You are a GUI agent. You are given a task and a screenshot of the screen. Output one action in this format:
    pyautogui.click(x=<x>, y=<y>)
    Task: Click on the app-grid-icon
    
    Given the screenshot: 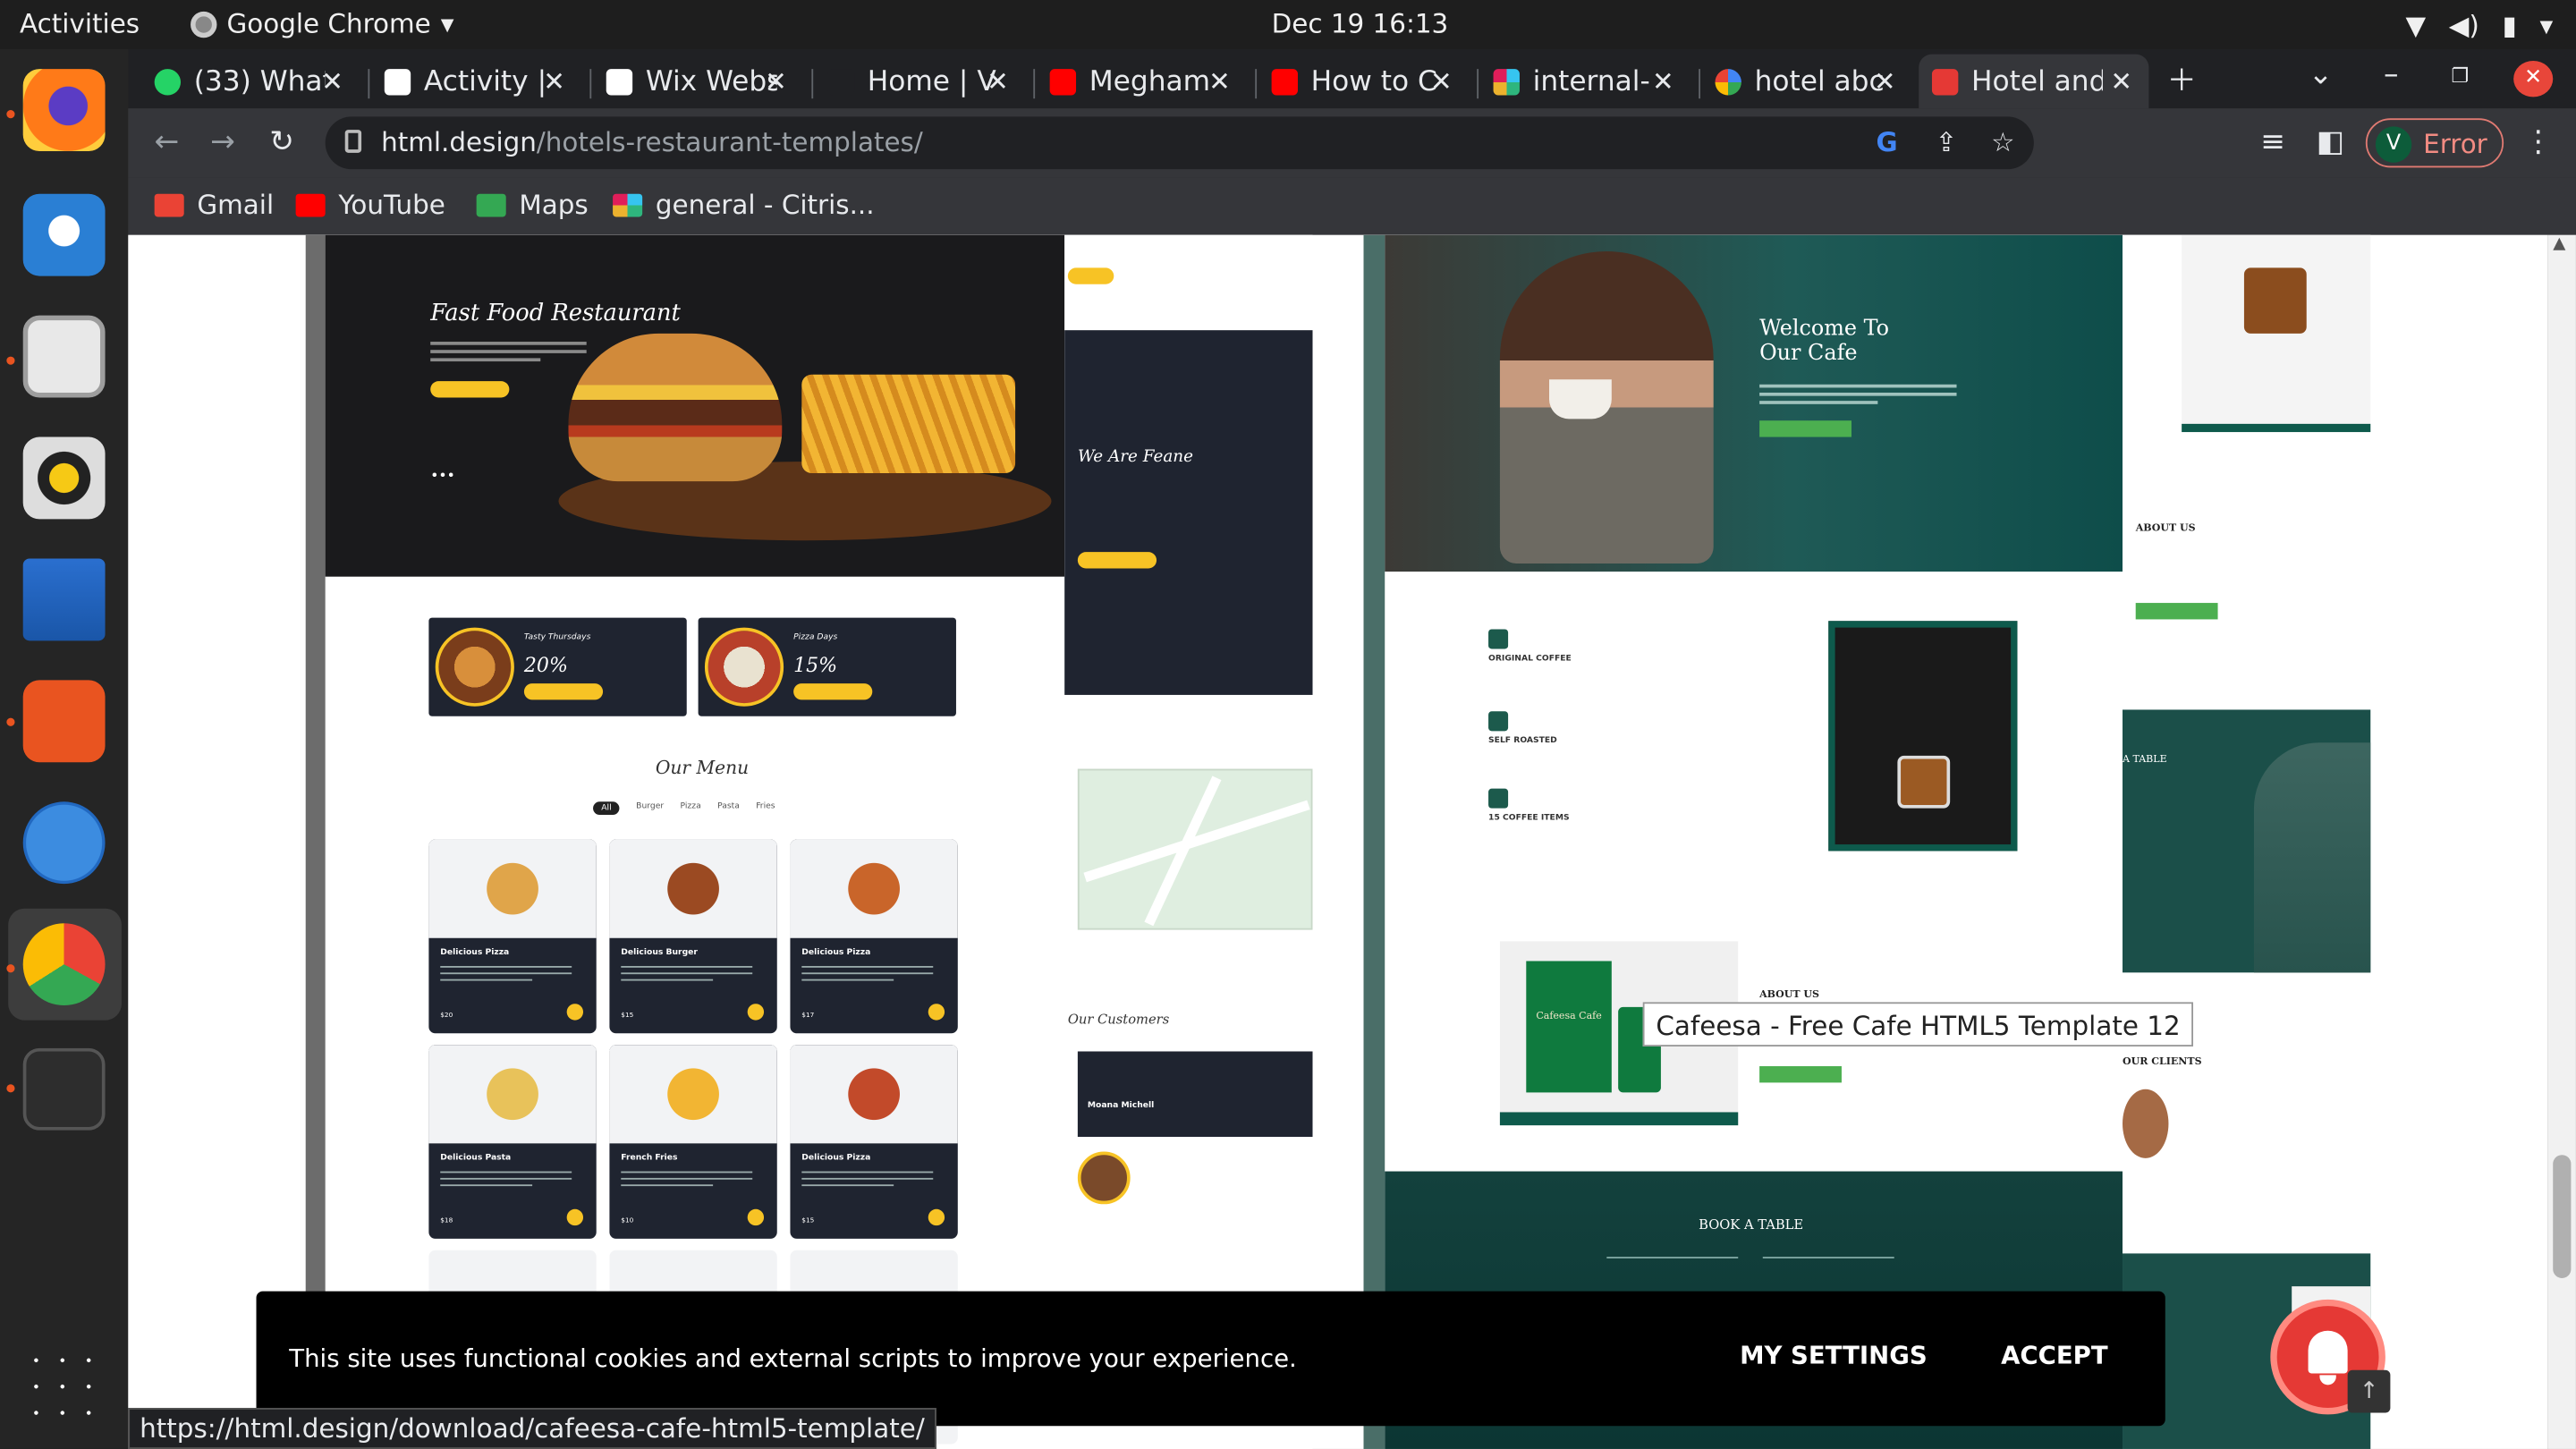 What is the action you would take?
    pyautogui.click(x=64, y=1388)
    